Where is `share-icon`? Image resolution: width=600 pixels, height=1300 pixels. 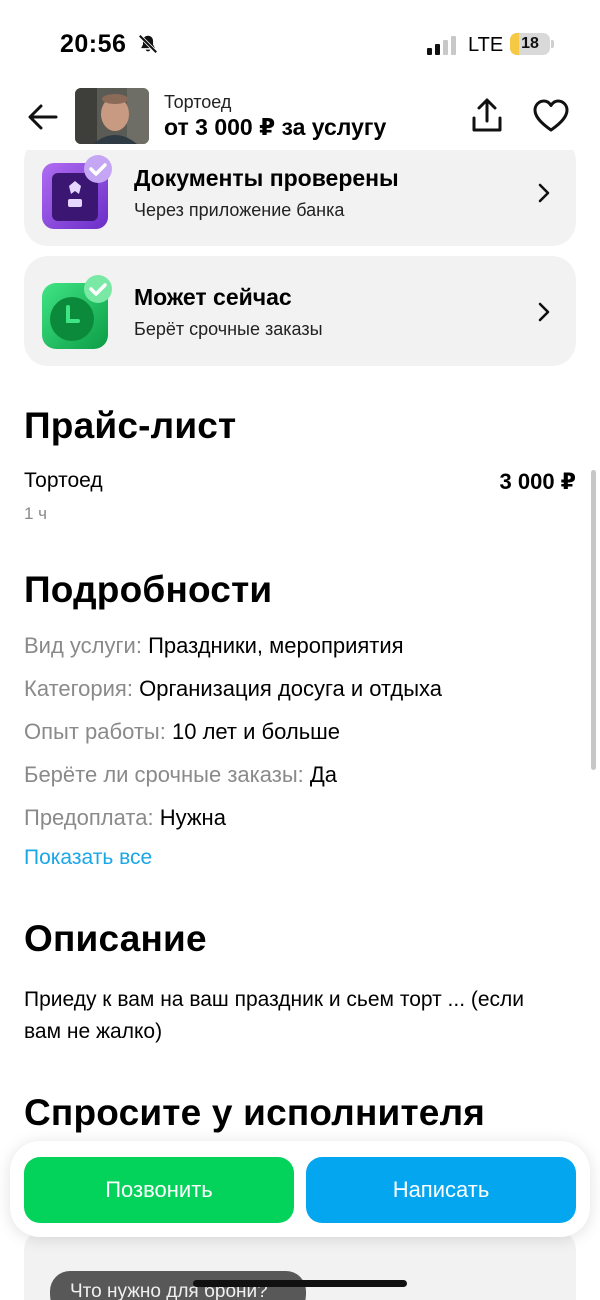
share-icon is located at coordinates (487, 116).